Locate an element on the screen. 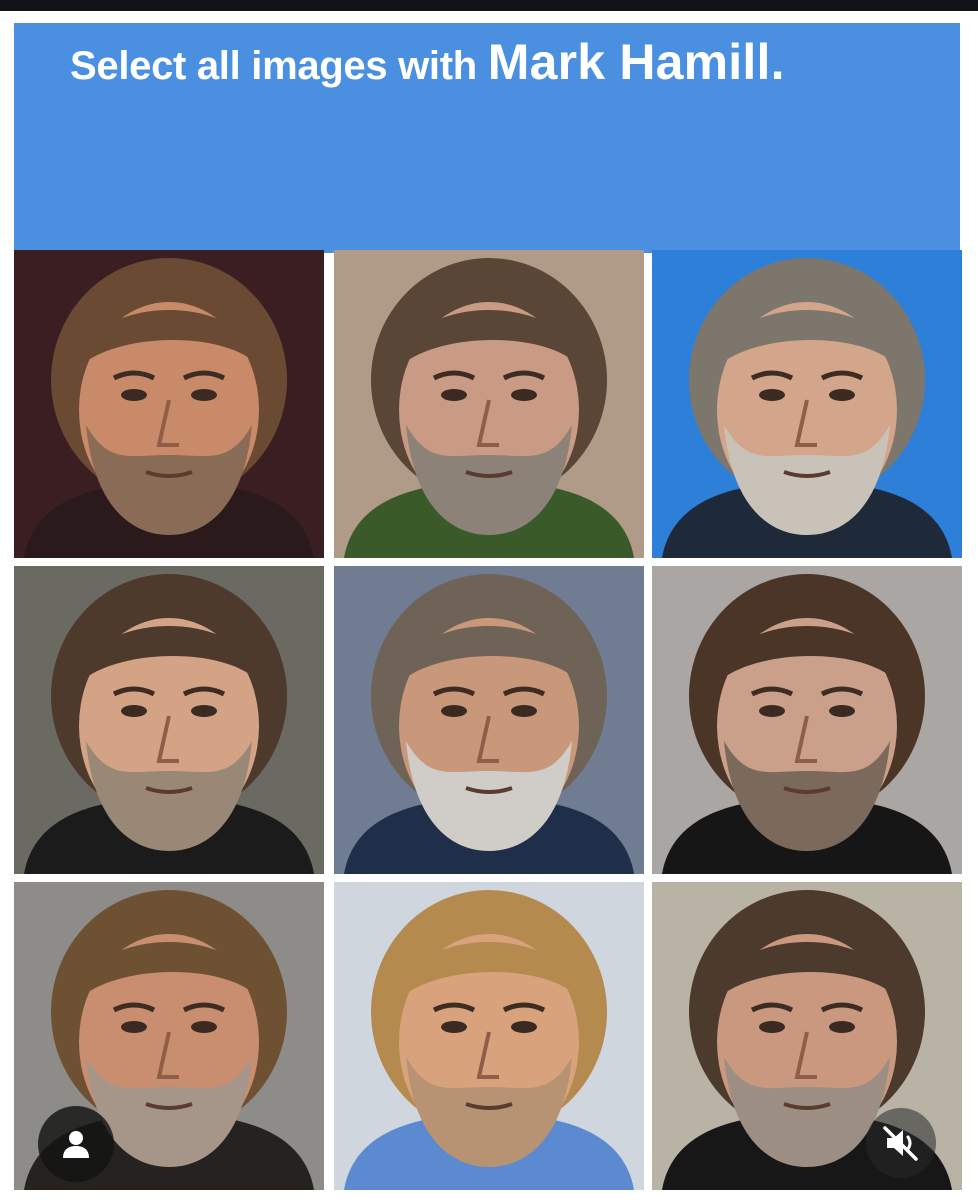  mute-button is located at coordinates (901, 1143).